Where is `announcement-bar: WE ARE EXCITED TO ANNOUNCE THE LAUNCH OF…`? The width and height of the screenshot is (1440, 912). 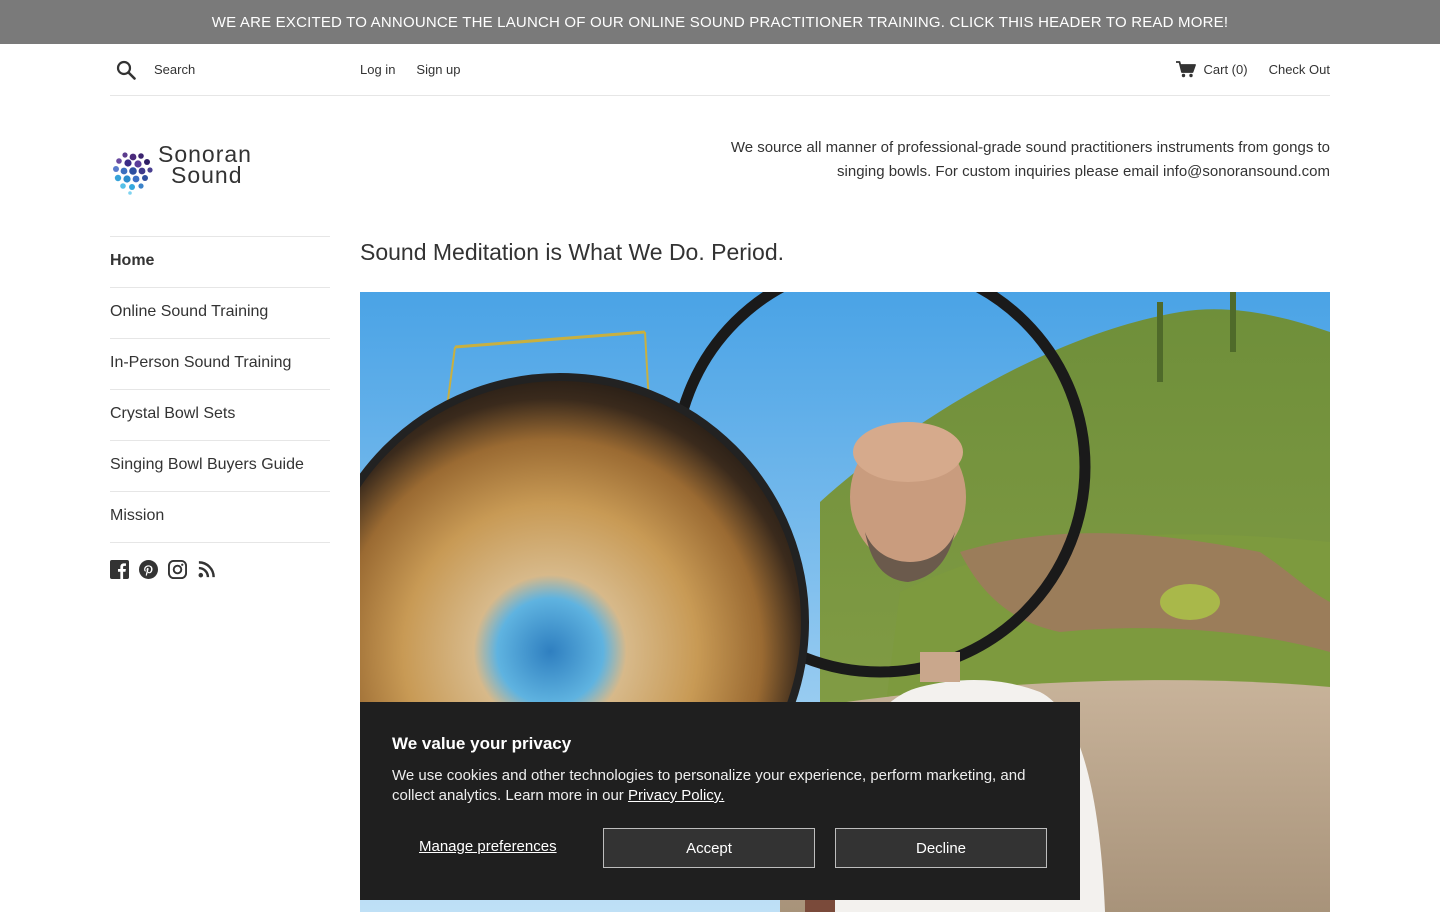 announcement-bar: WE ARE EXCITED TO ANNOUNCE THE LAUNCH OF… is located at coordinates (720, 22).